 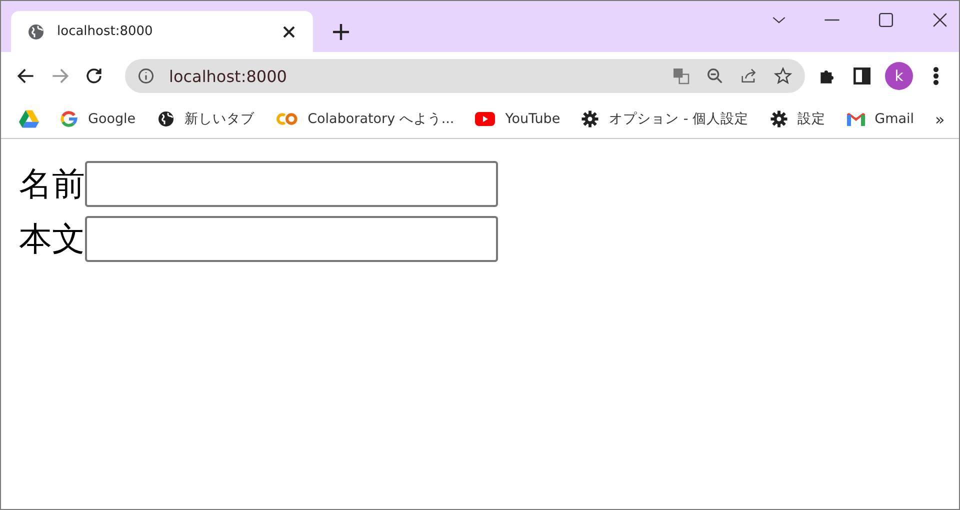 What do you see at coordinates (98, 119) in the screenshot?
I see `bookmark-item: Google` at bounding box center [98, 119].